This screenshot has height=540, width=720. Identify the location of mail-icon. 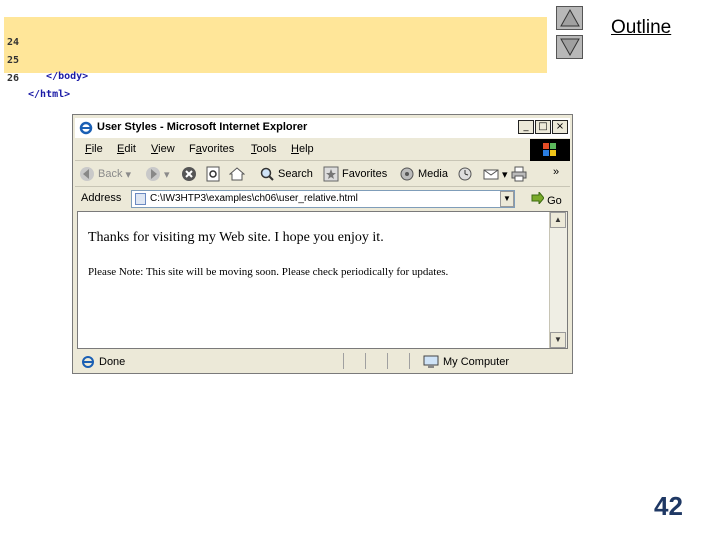
(491, 174).